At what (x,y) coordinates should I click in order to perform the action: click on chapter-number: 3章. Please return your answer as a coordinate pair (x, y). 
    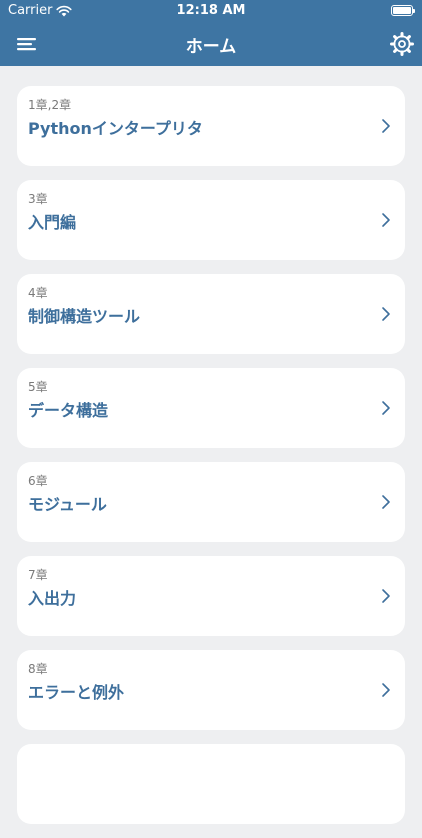
    Looking at the image, I should click on (38, 199).